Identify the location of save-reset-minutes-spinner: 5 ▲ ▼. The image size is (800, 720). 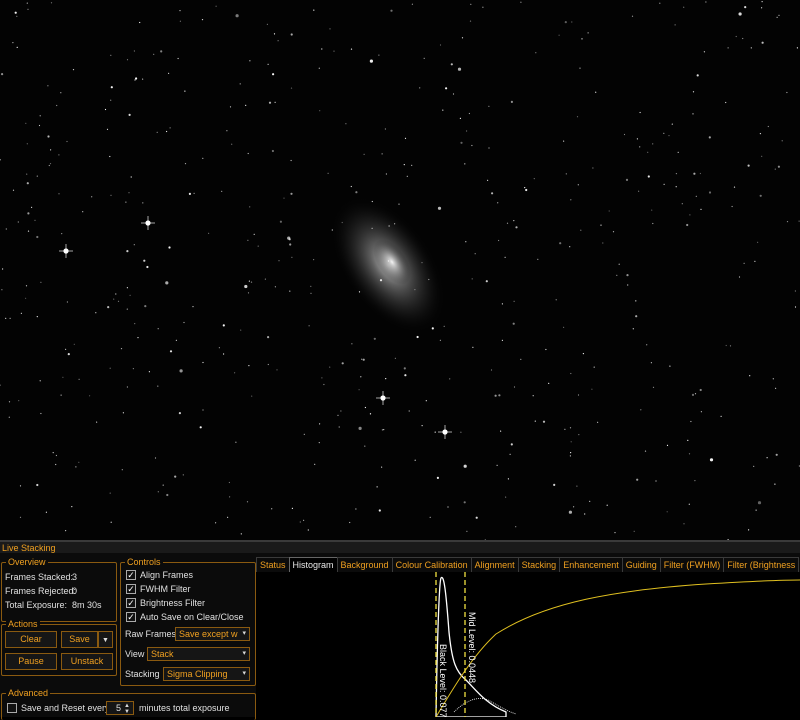
(120, 708).